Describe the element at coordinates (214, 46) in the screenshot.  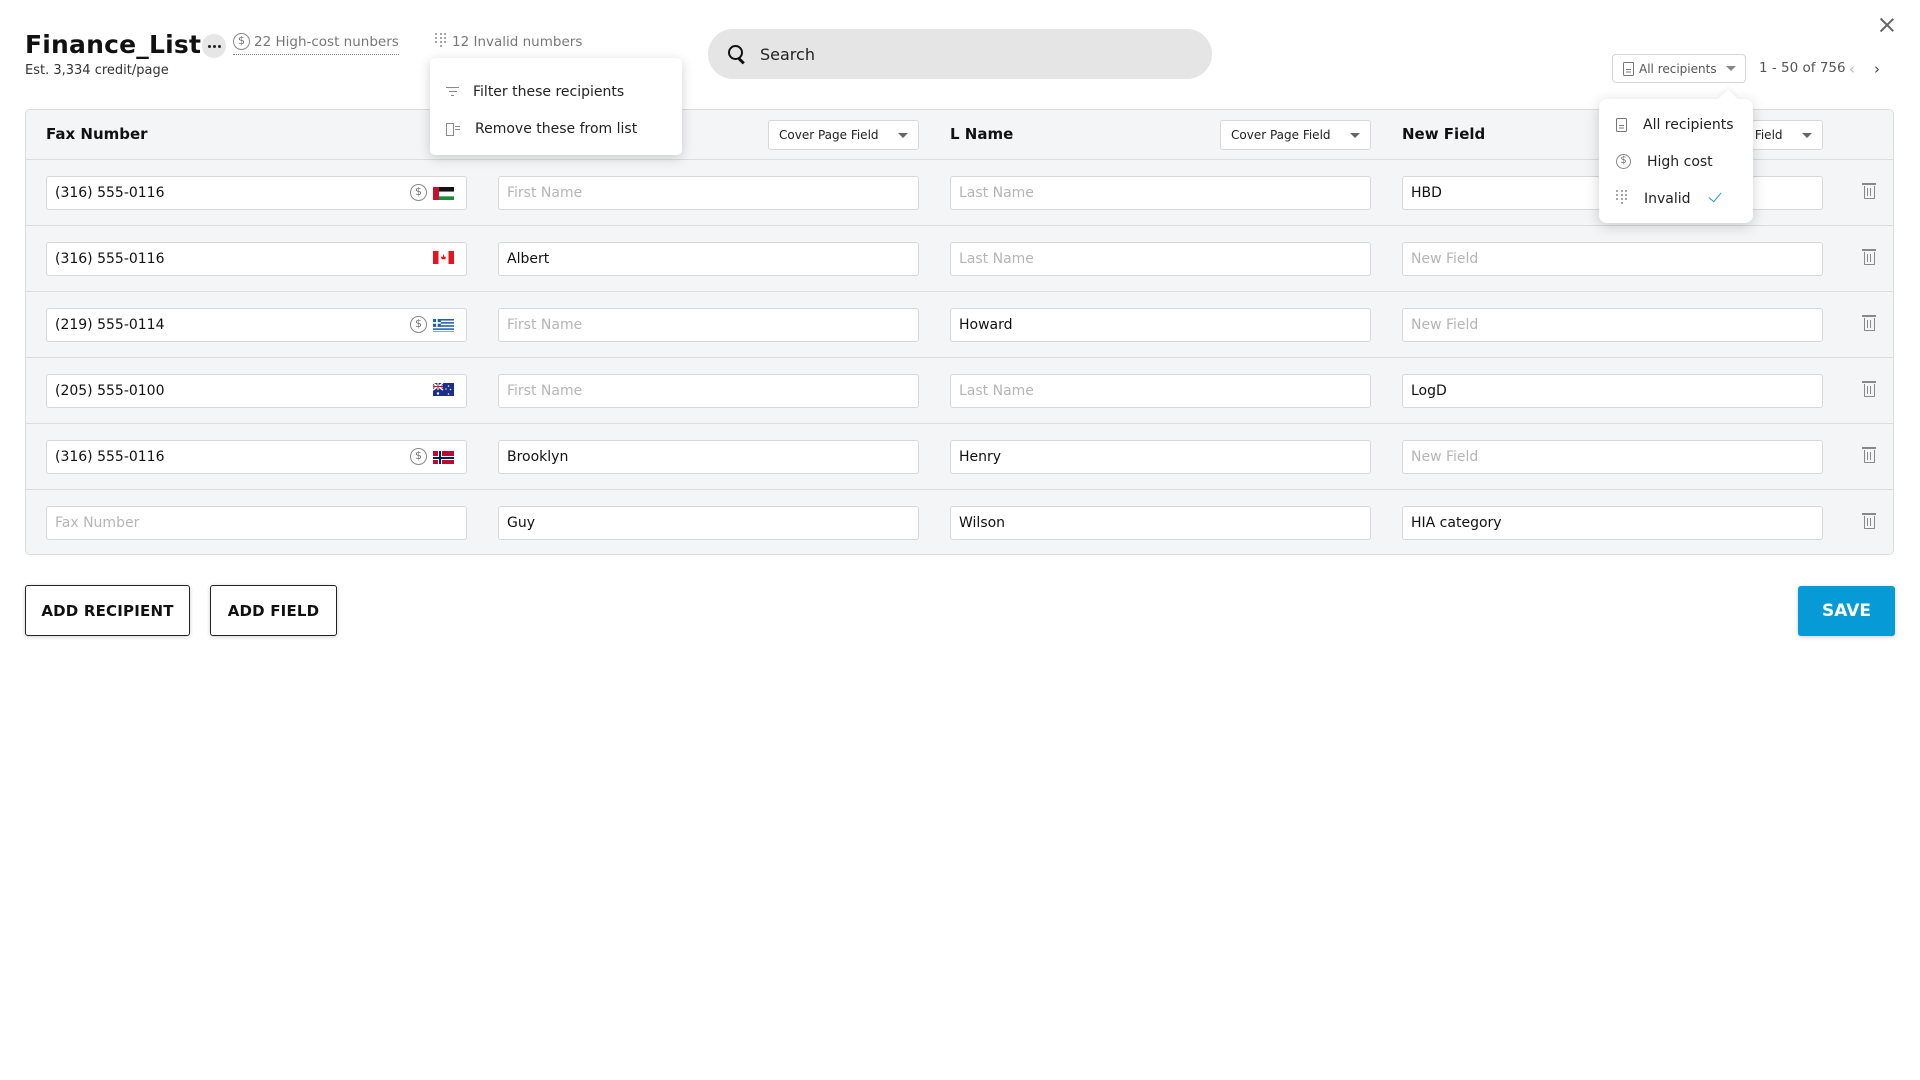
I see `more-options-button` at that location.